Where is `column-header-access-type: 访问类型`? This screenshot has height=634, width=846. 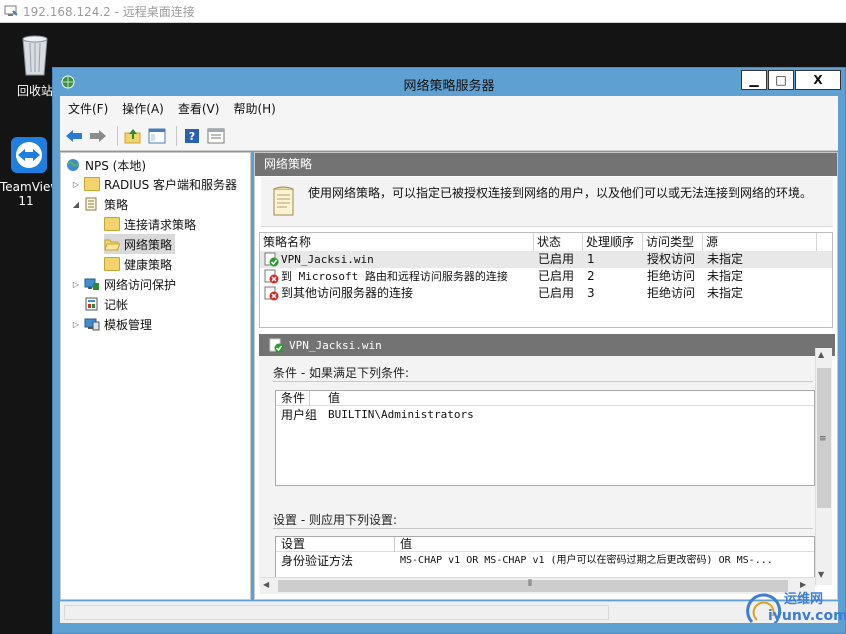
column-header-access-type: 访问类型 is located at coordinates (673, 242).